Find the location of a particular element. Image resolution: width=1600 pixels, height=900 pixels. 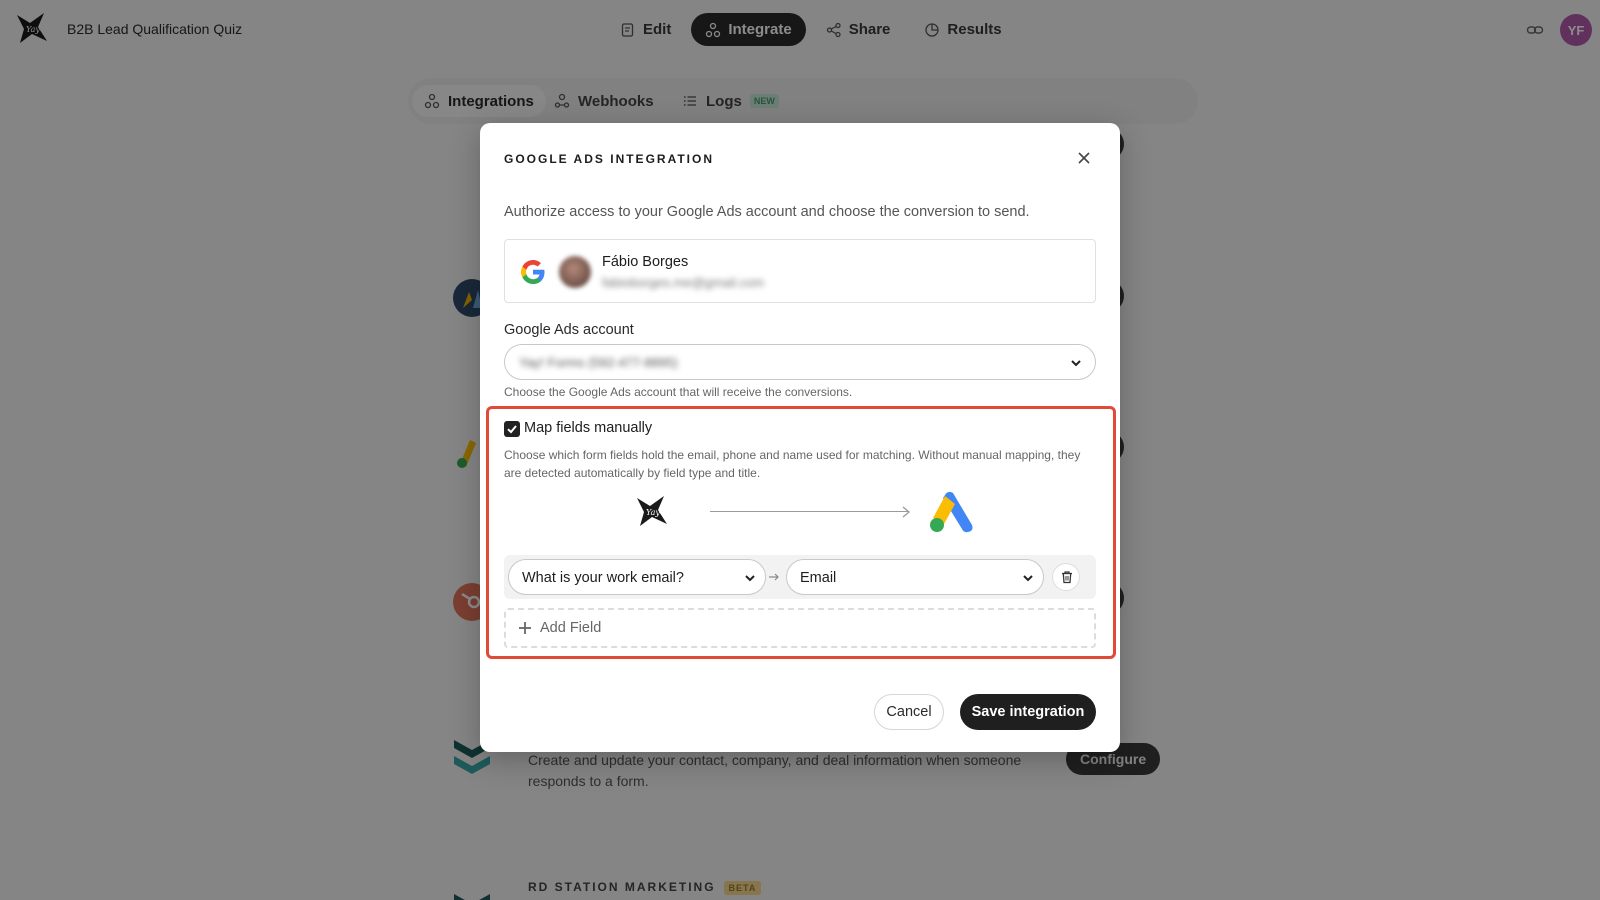

delete-mapping-button is located at coordinates (1066, 577).